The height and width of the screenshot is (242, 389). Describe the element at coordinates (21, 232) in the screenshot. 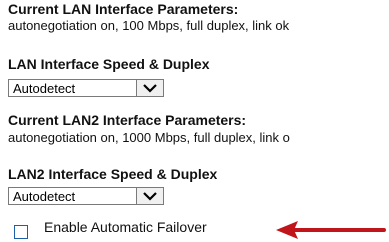

I see `automatic-failover-checkbox` at that location.